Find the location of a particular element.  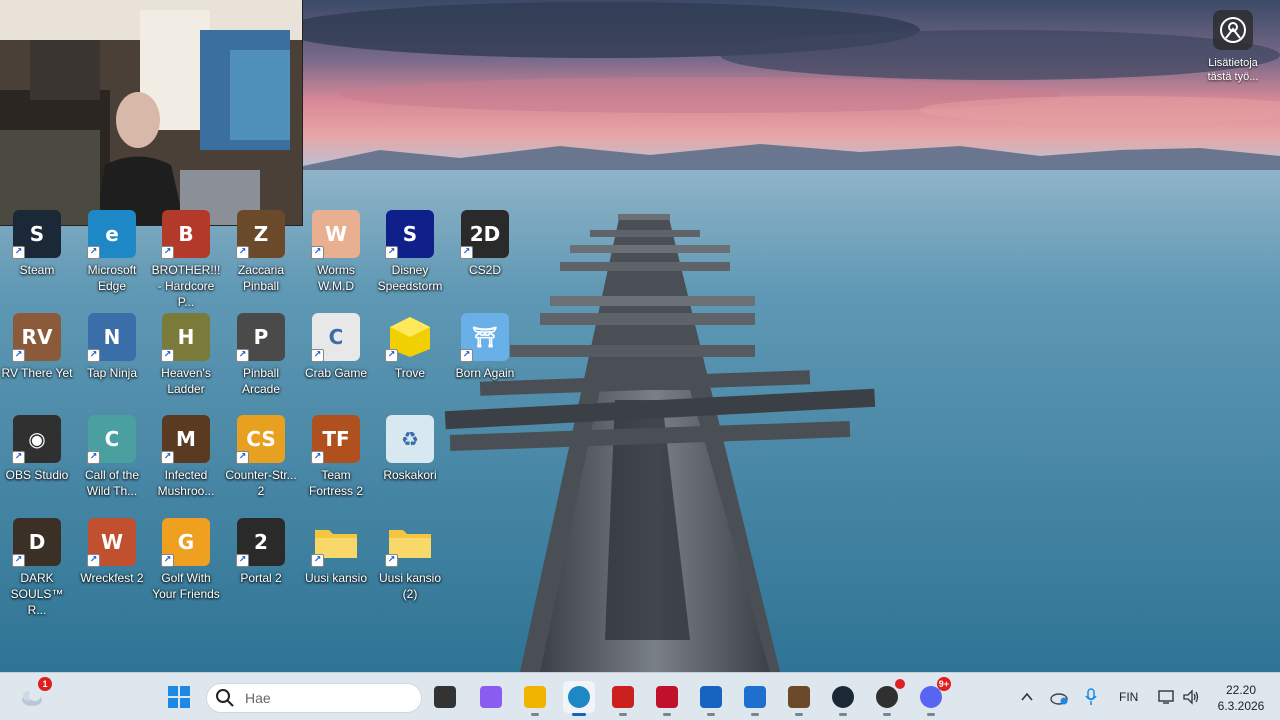

desktop-icon: C ↗ Crab Game is located at coordinates (336, 347).